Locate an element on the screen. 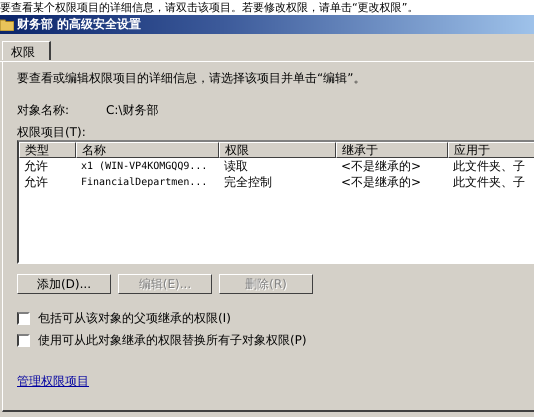  table-cell-text: 完全控制 is located at coordinates (248, 182).